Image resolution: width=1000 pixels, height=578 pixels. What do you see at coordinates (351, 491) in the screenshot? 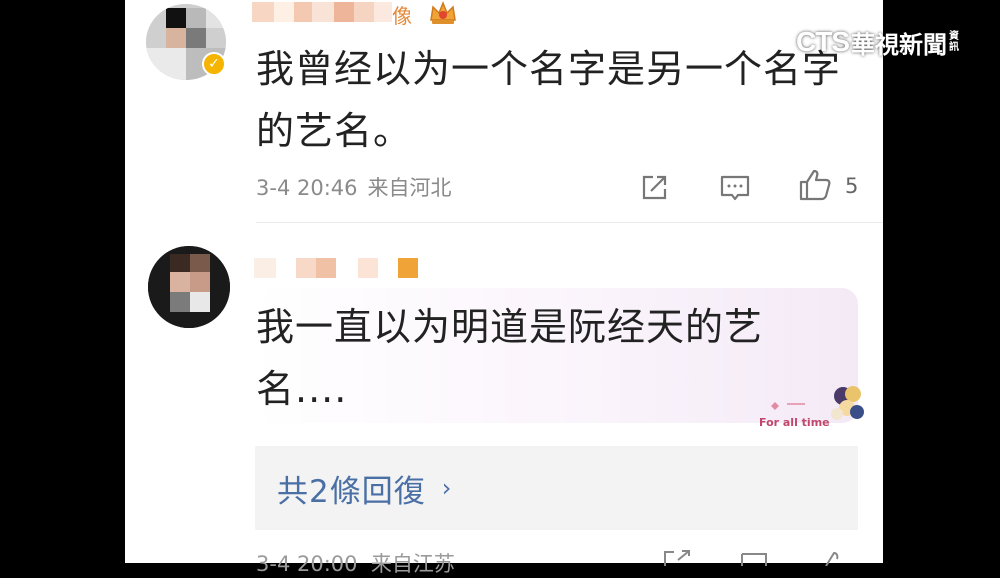
I see `replies-label: 共2條回復` at bounding box center [351, 491].